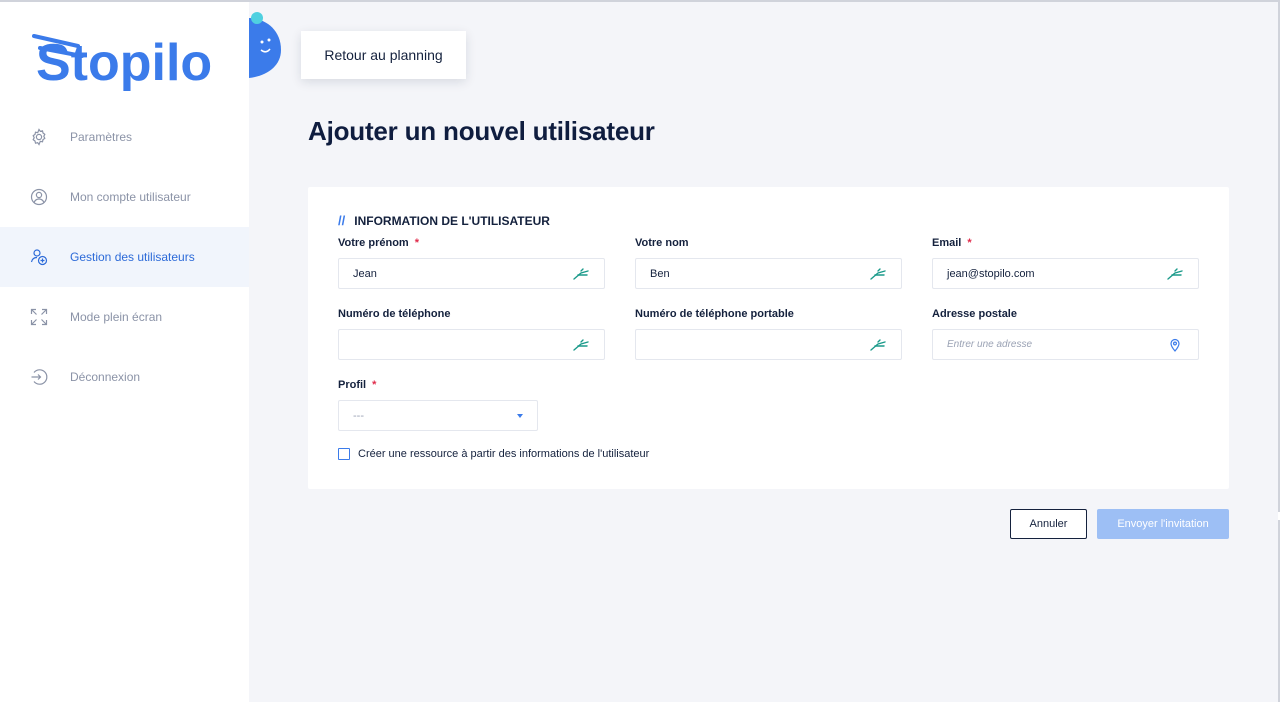 Image resolution: width=1280 pixels, height=702 pixels. I want to click on sidebar-item-logout: Déconnexion, so click(124, 377).